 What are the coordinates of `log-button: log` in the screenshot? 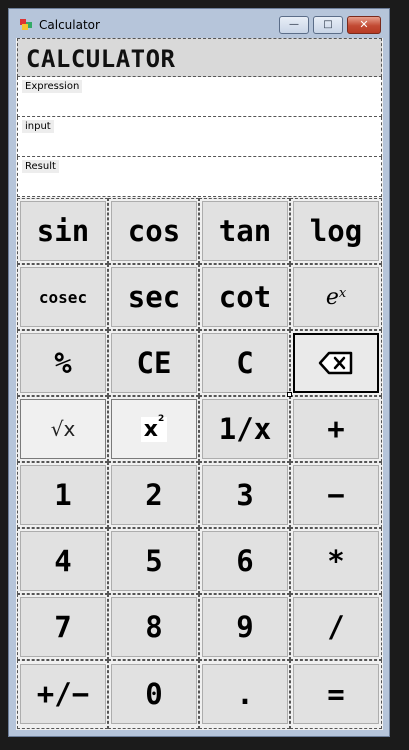 It's located at (336, 231).